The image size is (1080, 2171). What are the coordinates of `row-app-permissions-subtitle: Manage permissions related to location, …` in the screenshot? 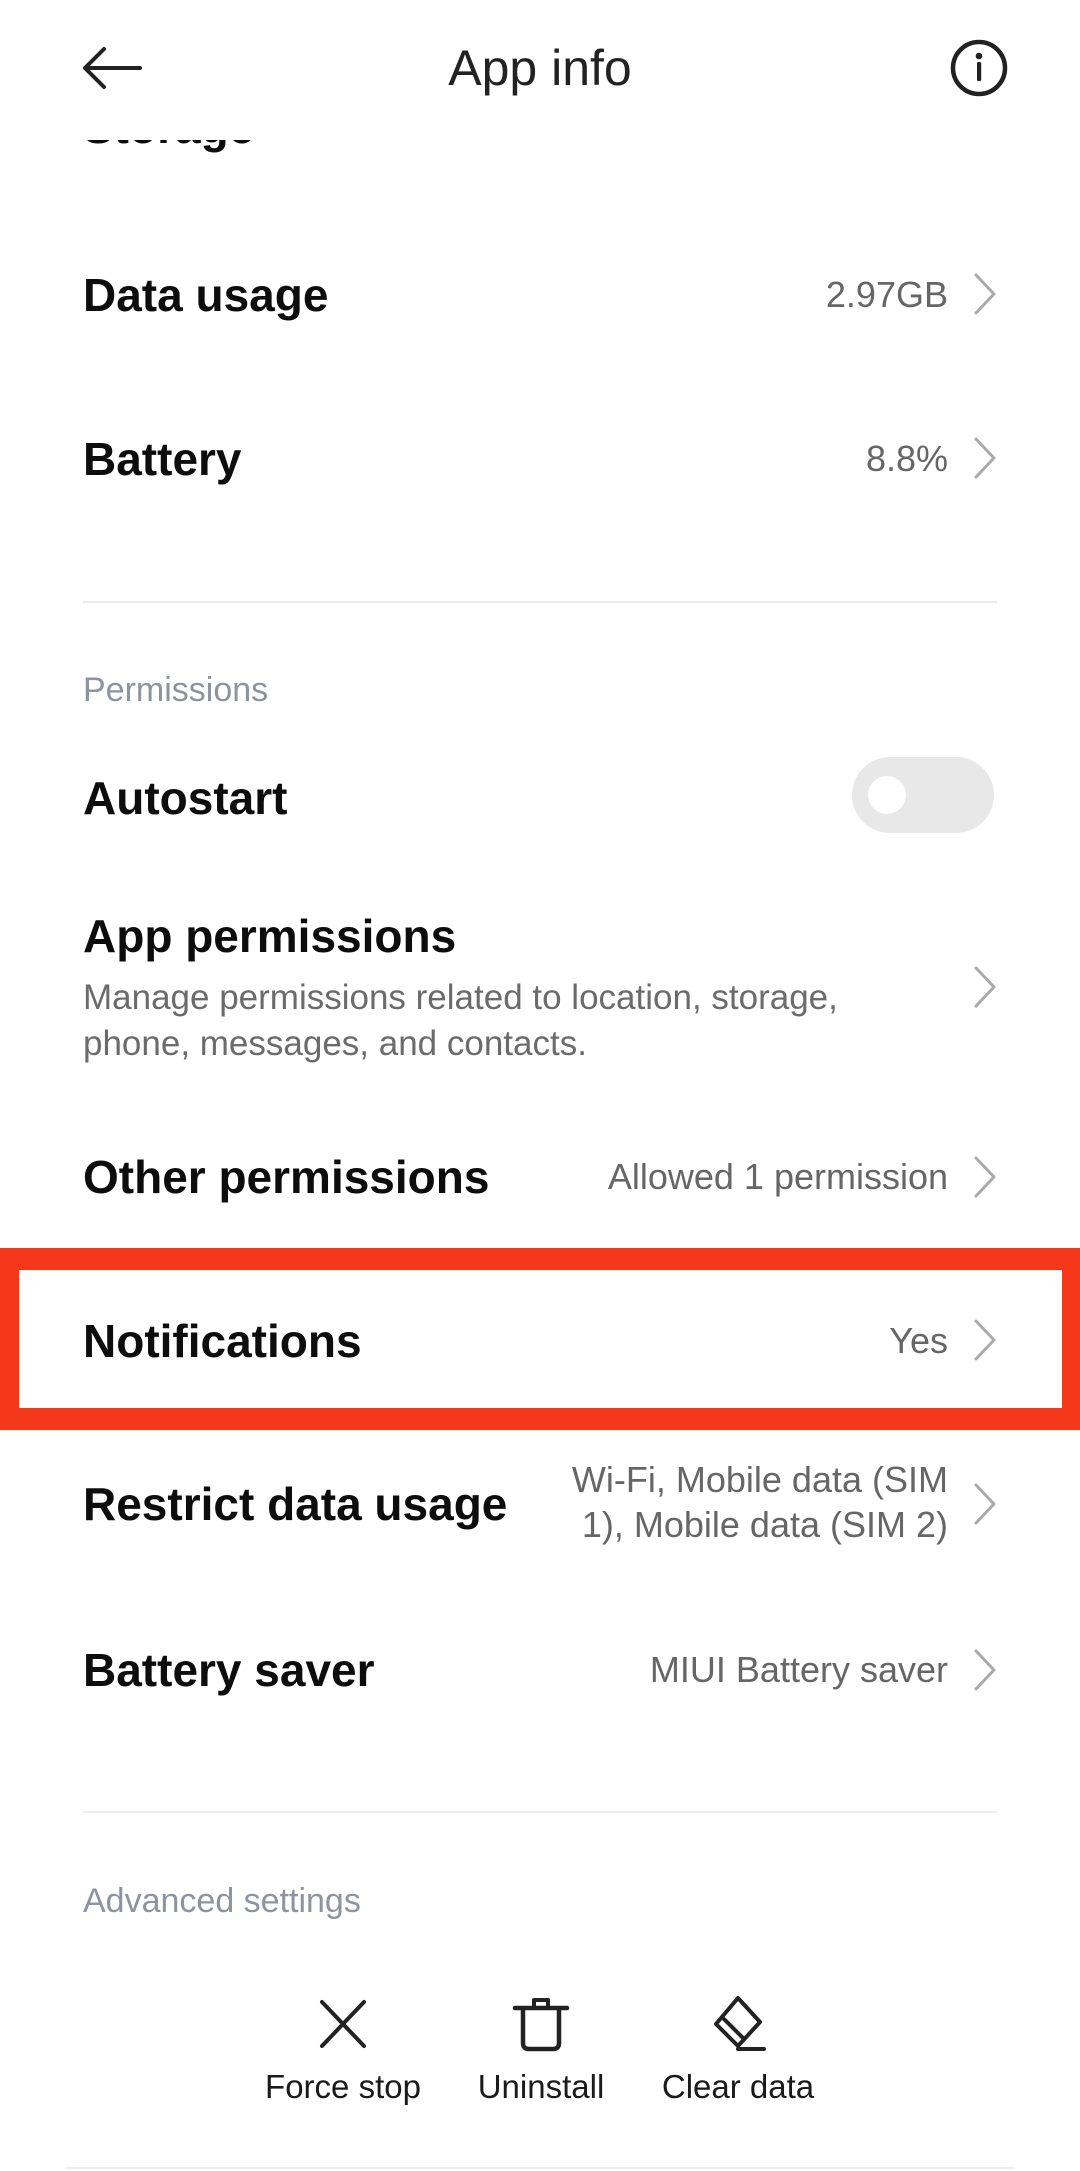 It's located at (460, 1020).